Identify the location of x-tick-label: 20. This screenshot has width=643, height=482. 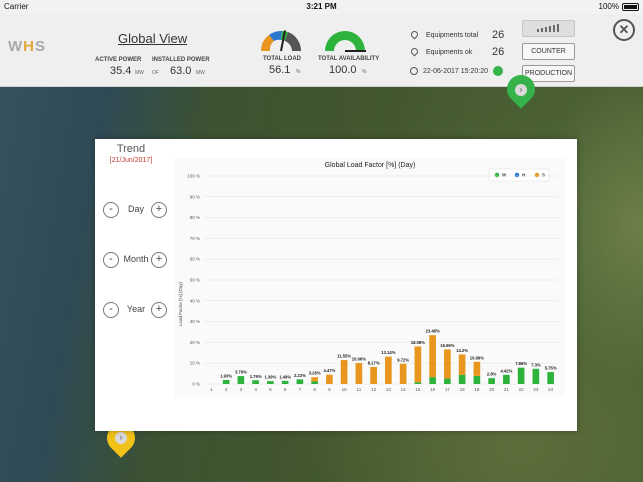
(492, 389).